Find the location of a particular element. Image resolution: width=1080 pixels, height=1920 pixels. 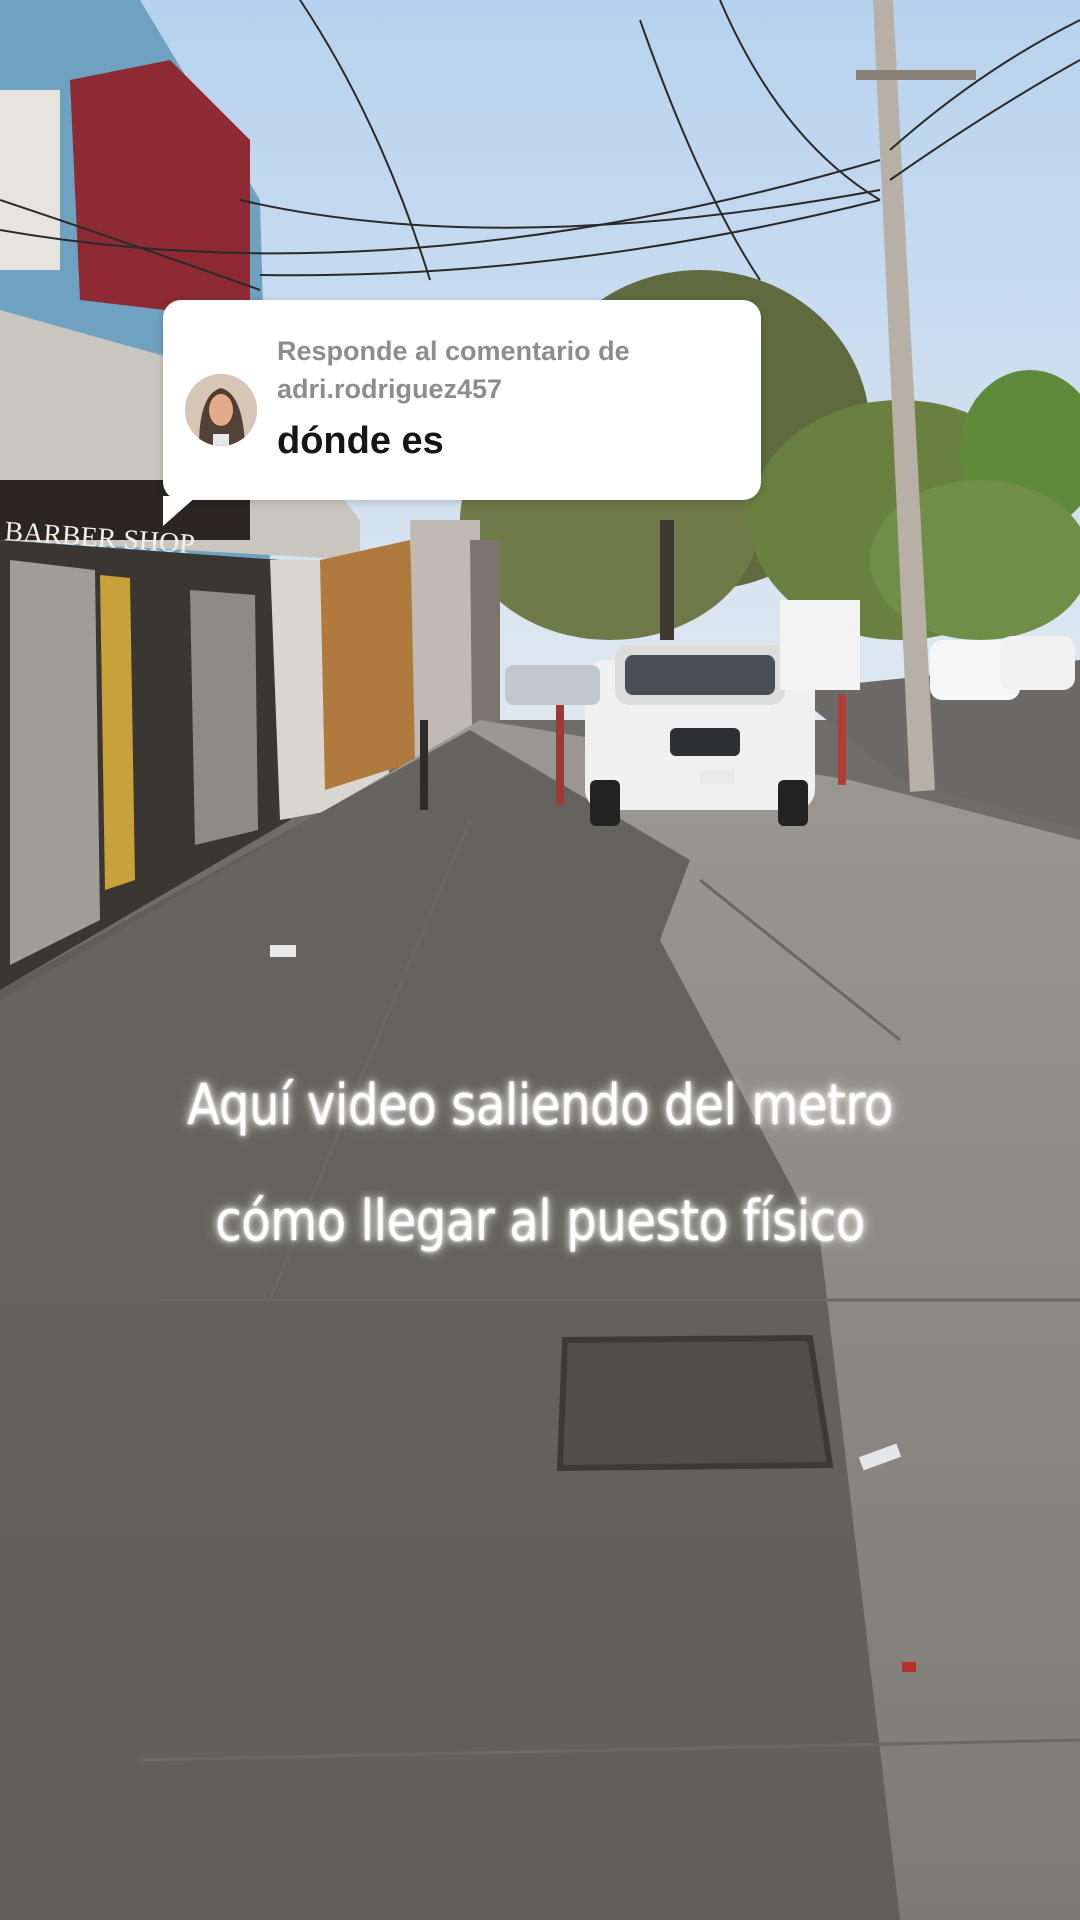

commenter-username: adri.rodriguez457 is located at coordinates (512, 389).